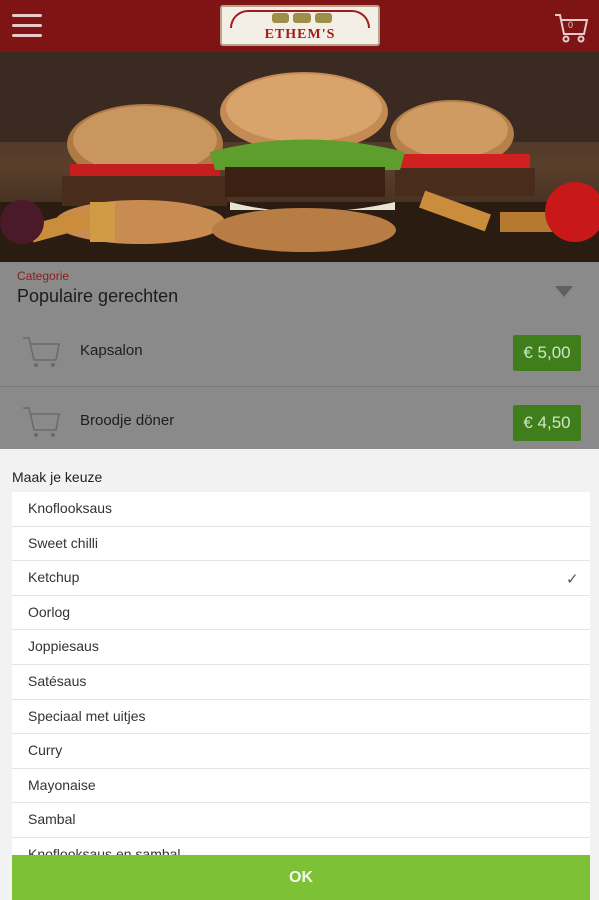  What do you see at coordinates (300, 34) in the screenshot?
I see `logo-text: ETHEM'S` at bounding box center [300, 34].